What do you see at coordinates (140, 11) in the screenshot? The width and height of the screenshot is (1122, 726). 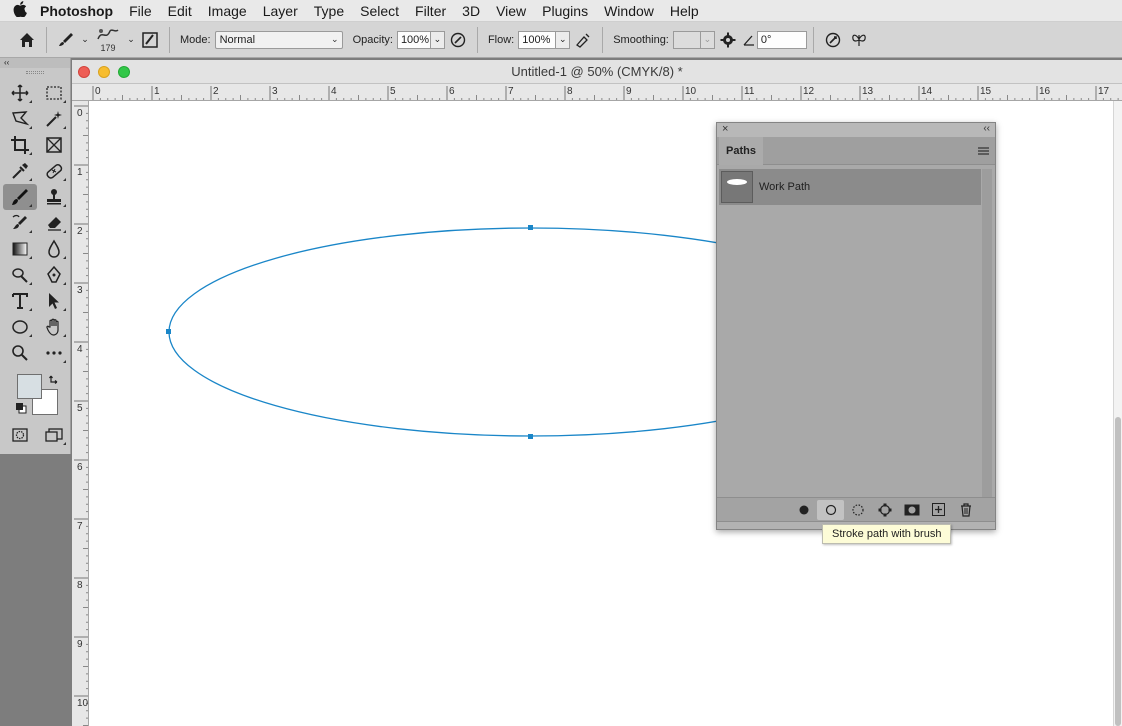 I see `menu-file: File` at bounding box center [140, 11].